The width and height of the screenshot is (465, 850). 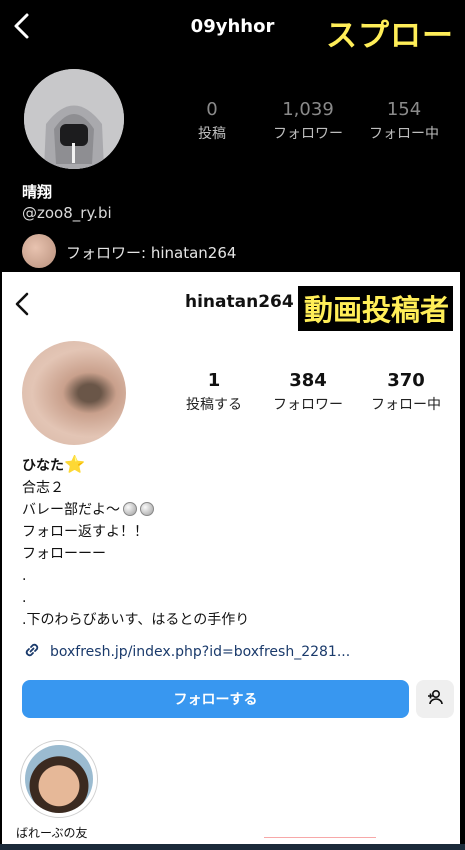 I want to click on page-title: hinatan264, so click(x=239, y=302).